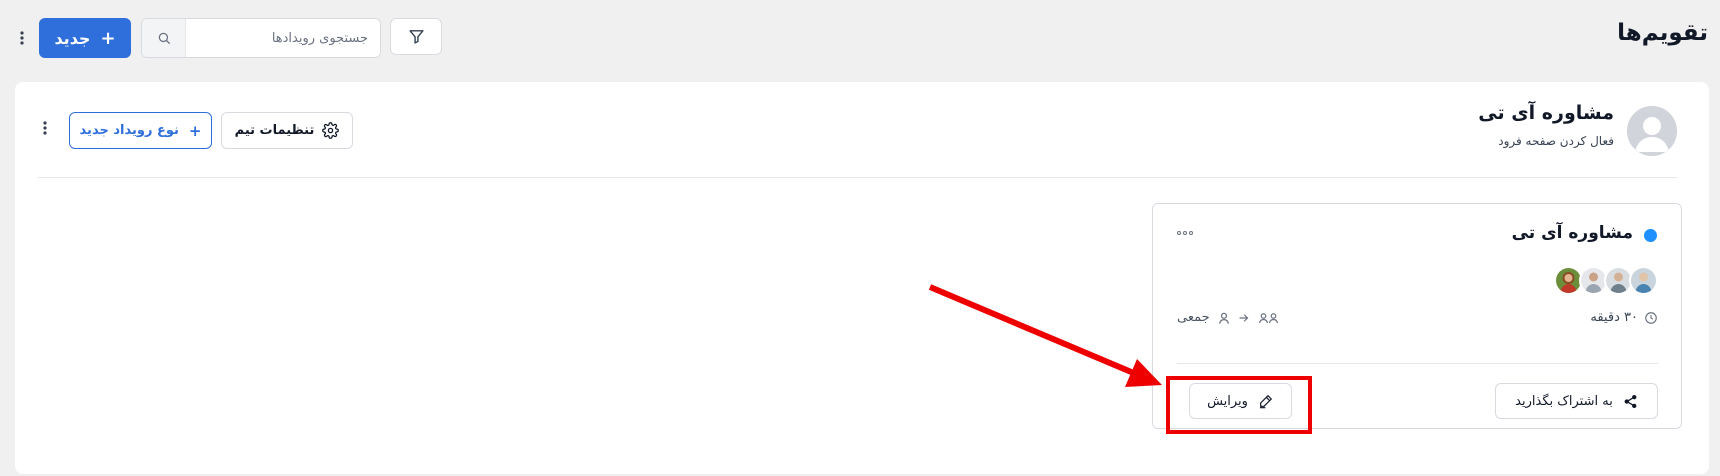  I want to click on edit-label: ویرایش, so click(1227, 401).